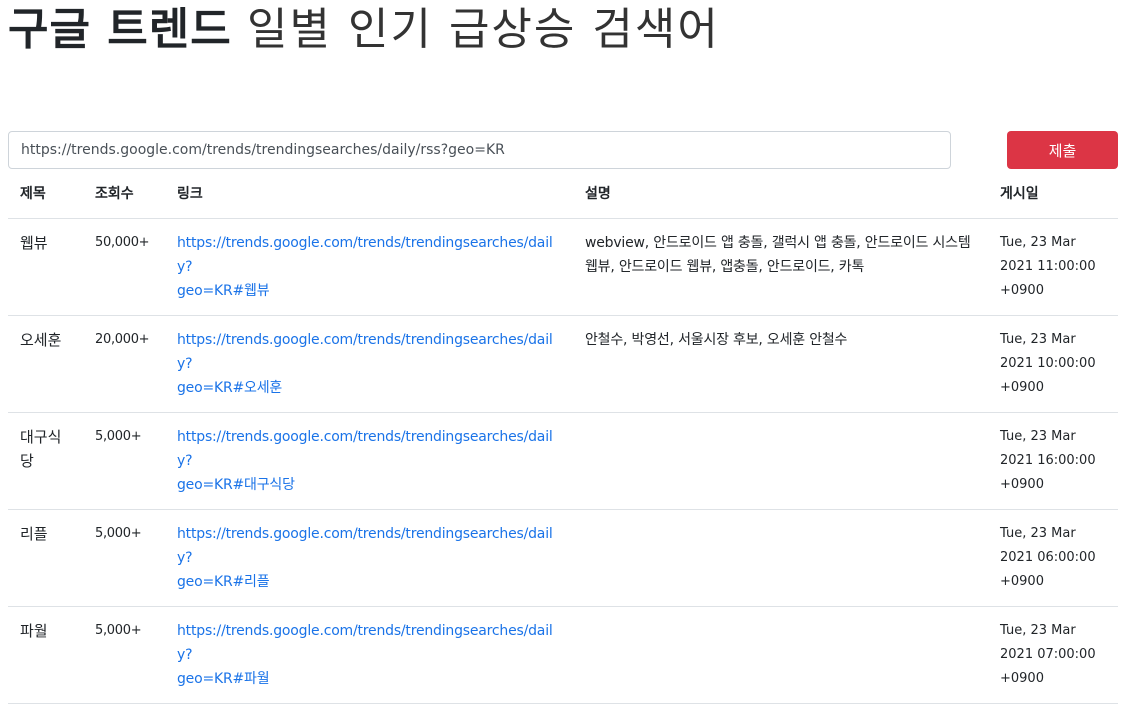  Describe the element at coordinates (1048, 363) in the screenshot. I see `pubdate-line2: 2021 10:00:00` at that location.